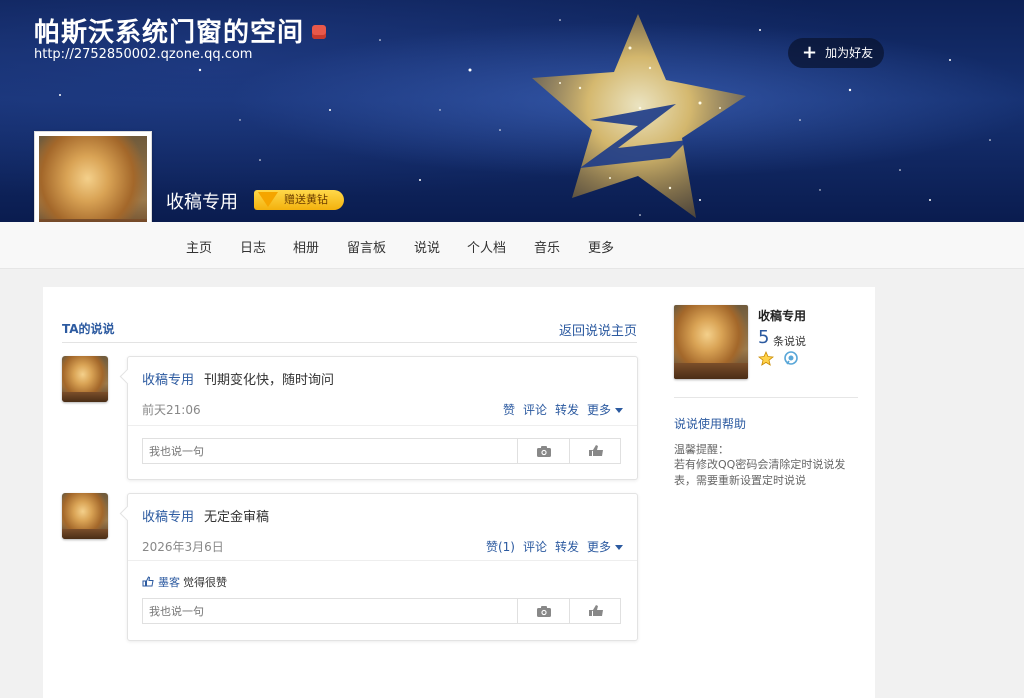 The width and height of the screenshot is (1024, 698). Describe the element at coordinates (171, 410) in the screenshot. I see `feed-time: 前天21:06` at that location.